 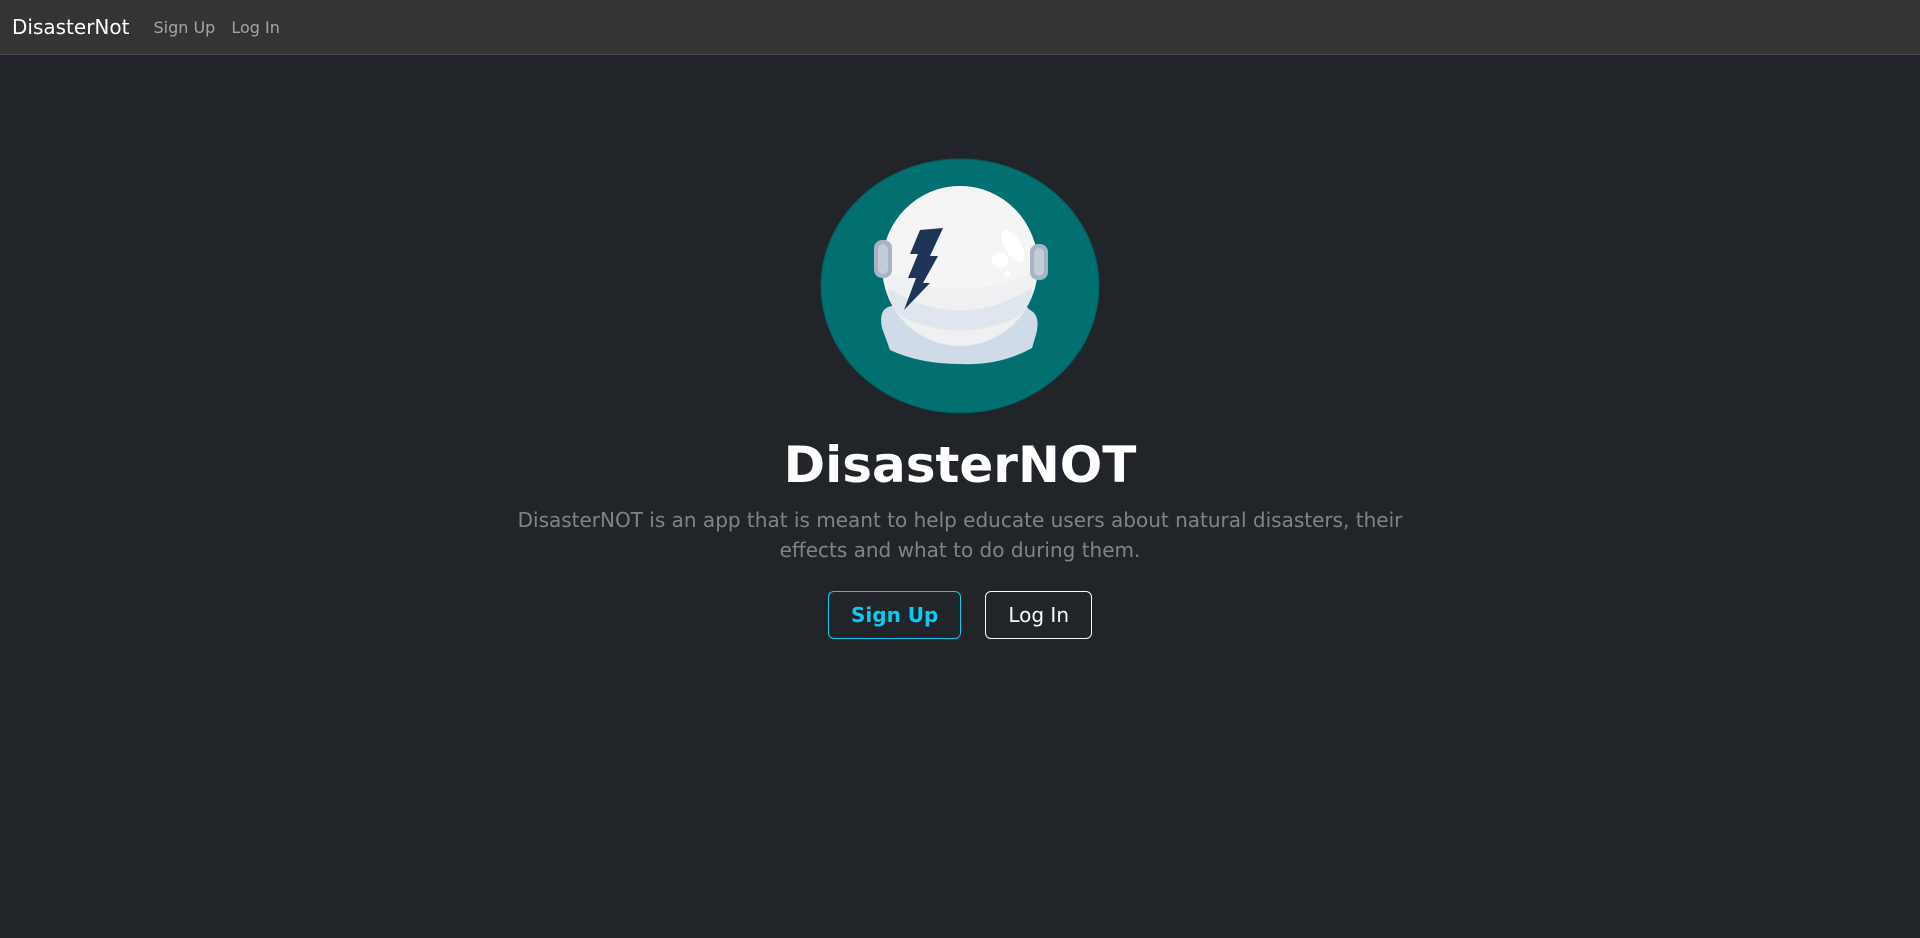 I want to click on navbar: DisasterNot Sign Up Log In, so click(x=960, y=27).